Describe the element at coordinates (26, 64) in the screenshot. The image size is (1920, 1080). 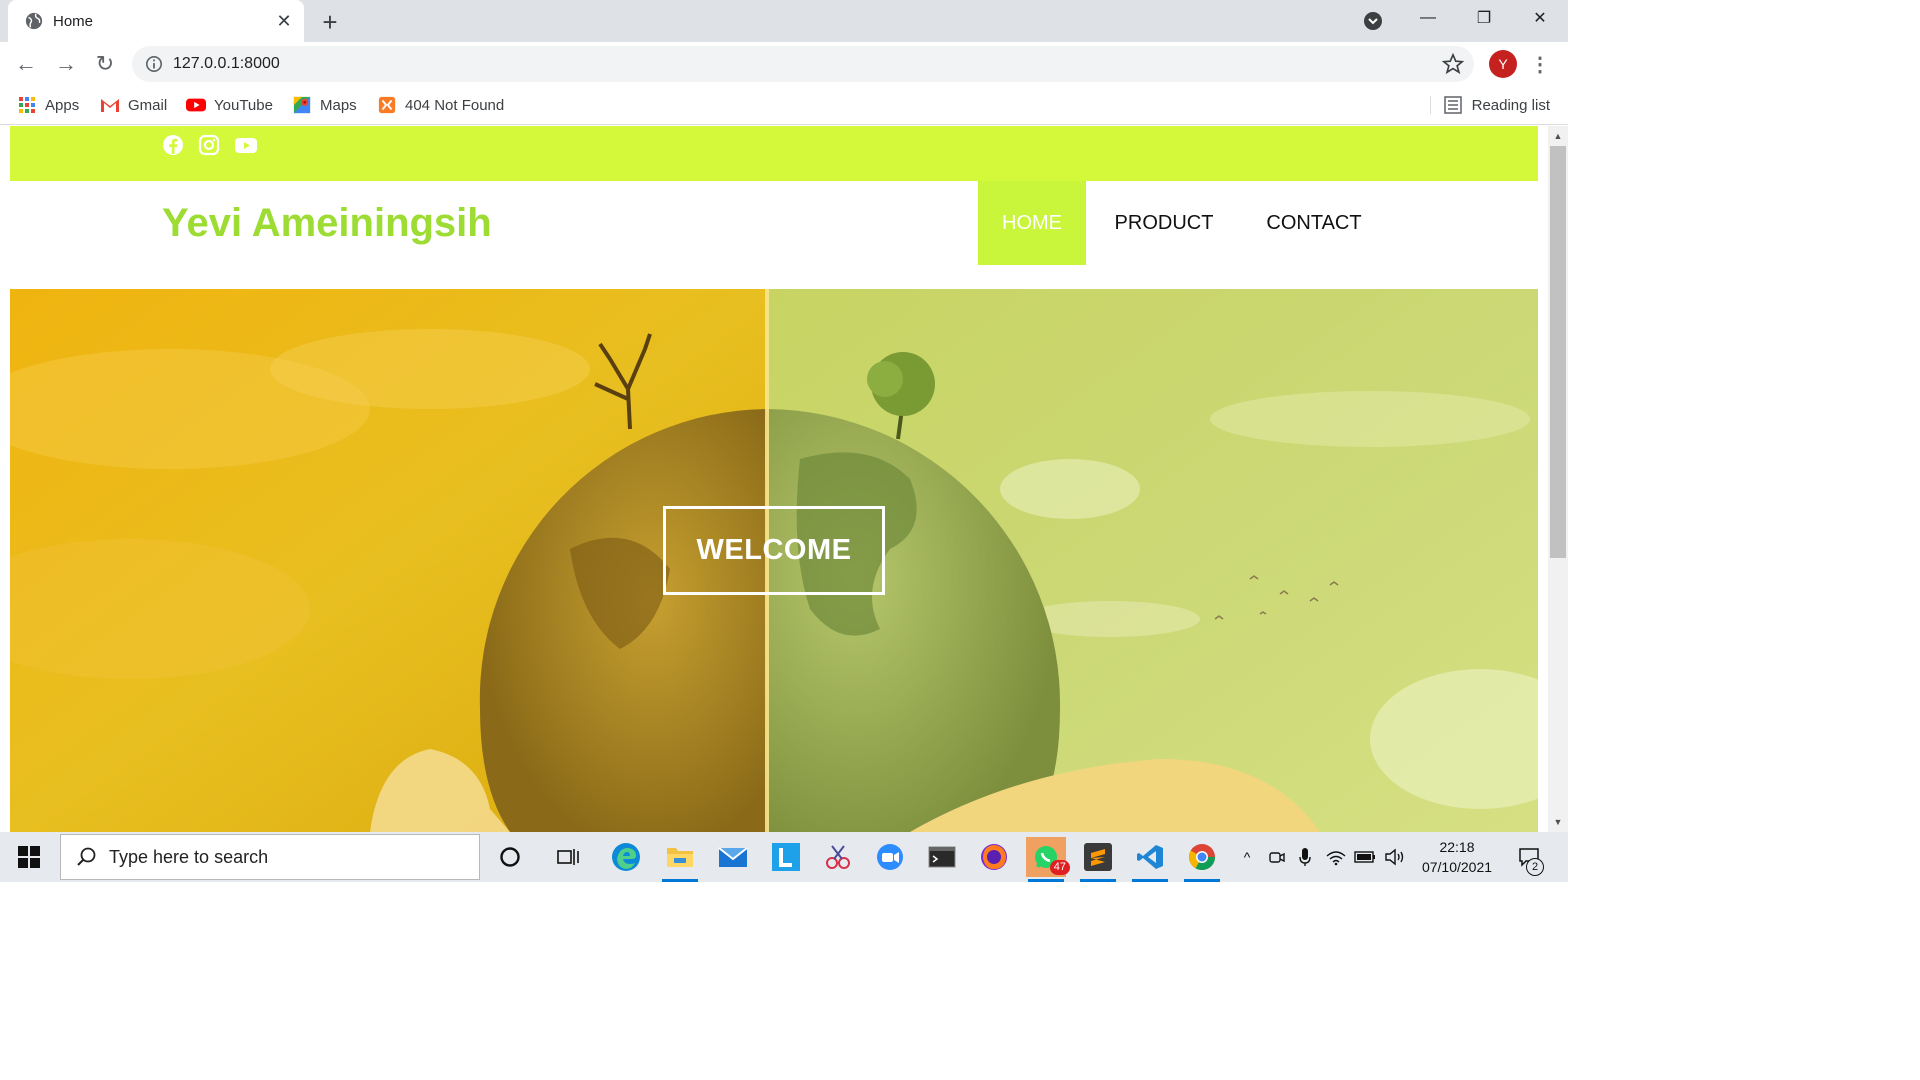
I see `back-button: ←` at that location.